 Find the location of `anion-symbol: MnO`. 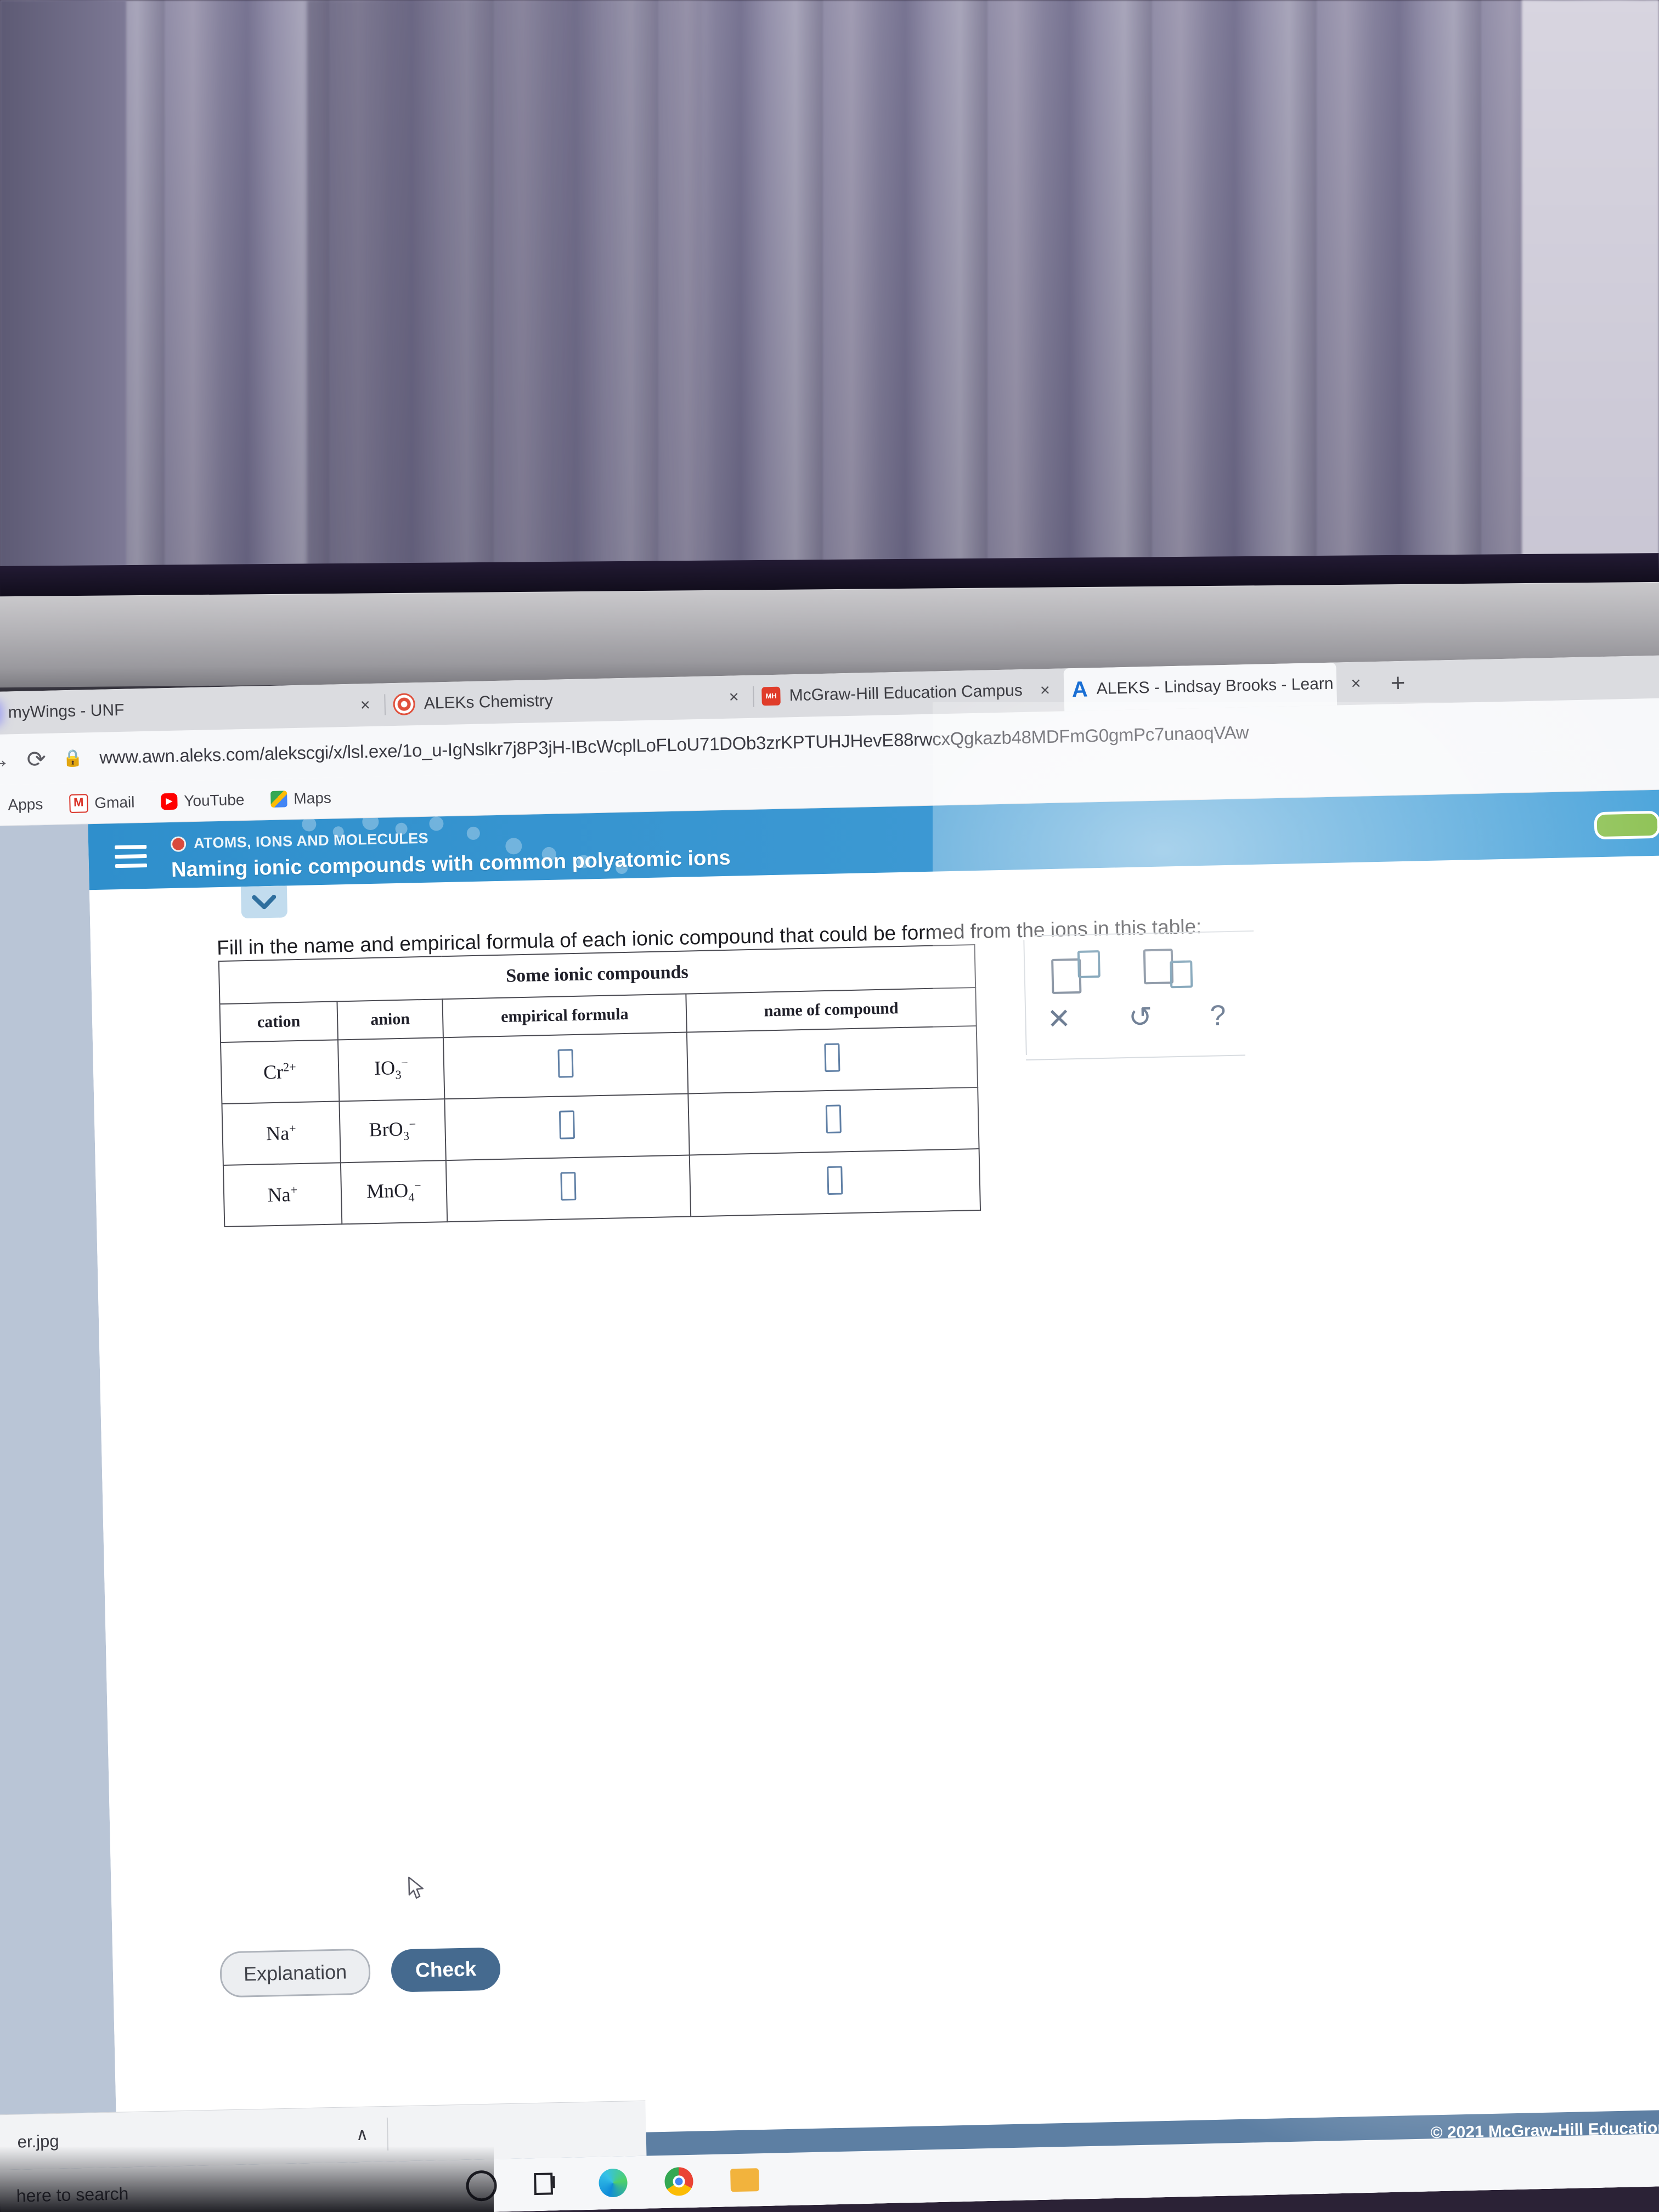

anion-symbol: MnO is located at coordinates (387, 1191).